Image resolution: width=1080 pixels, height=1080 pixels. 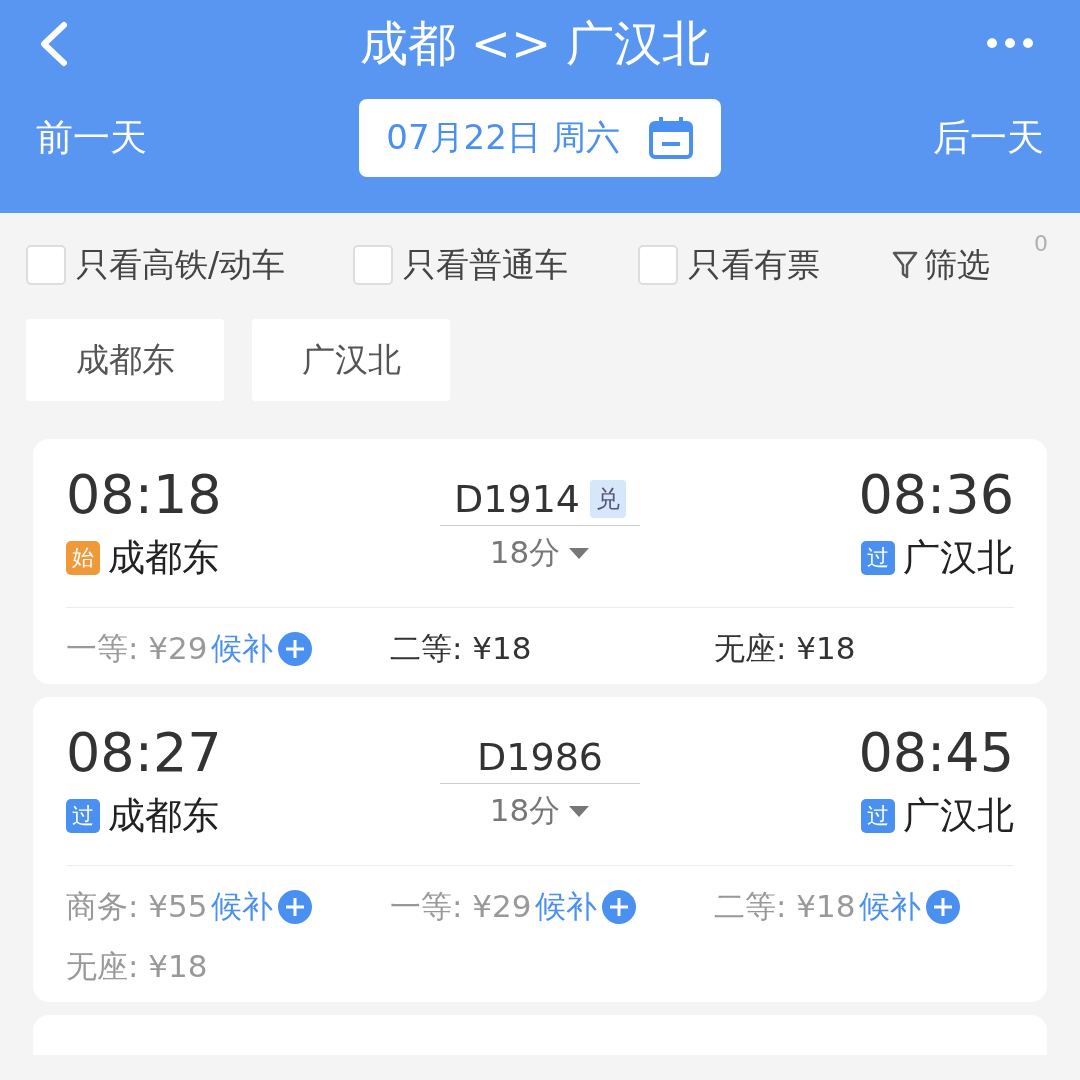 What do you see at coordinates (936, 495) in the screenshot?
I see `arrival-time: 08:36` at bounding box center [936, 495].